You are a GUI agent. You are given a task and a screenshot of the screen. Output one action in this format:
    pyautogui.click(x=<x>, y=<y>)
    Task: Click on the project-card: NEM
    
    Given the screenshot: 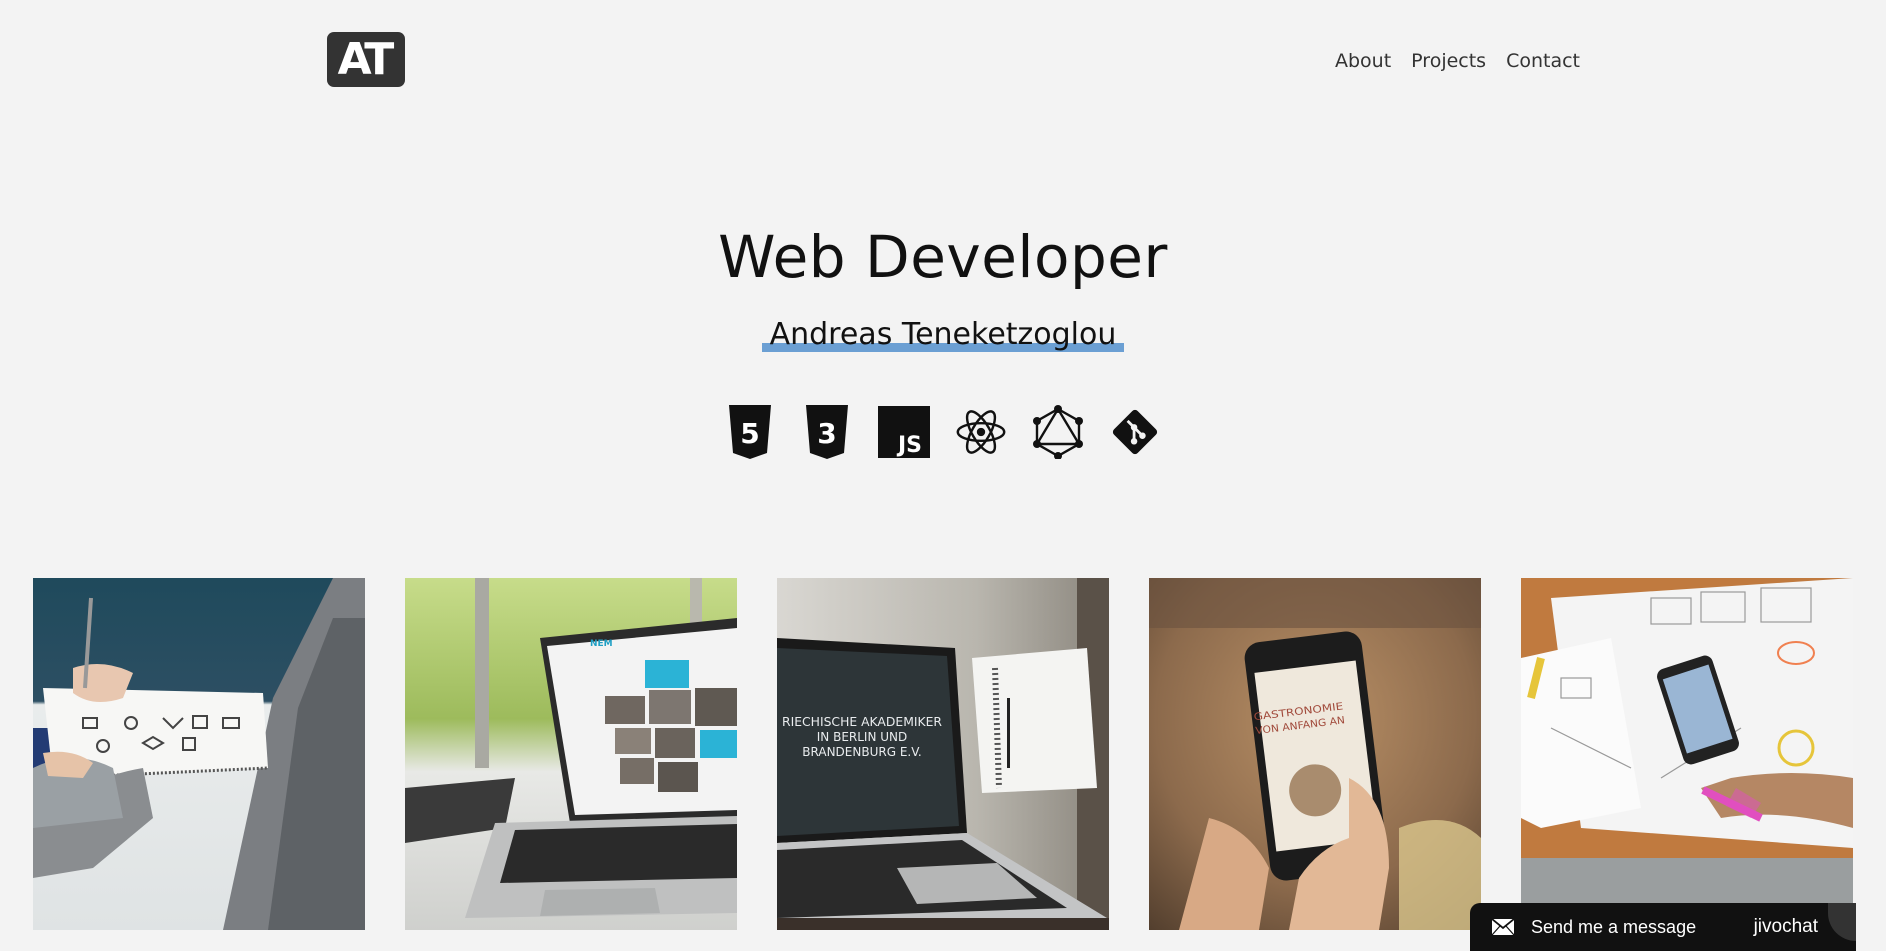 What is the action you would take?
    pyautogui.click(x=571, y=754)
    